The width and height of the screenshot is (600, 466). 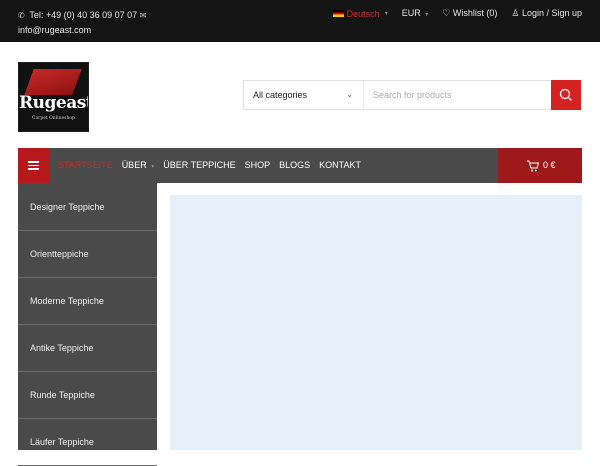 I want to click on wishlist-link: ♡ Wishlist (0), so click(x=469, y=13).